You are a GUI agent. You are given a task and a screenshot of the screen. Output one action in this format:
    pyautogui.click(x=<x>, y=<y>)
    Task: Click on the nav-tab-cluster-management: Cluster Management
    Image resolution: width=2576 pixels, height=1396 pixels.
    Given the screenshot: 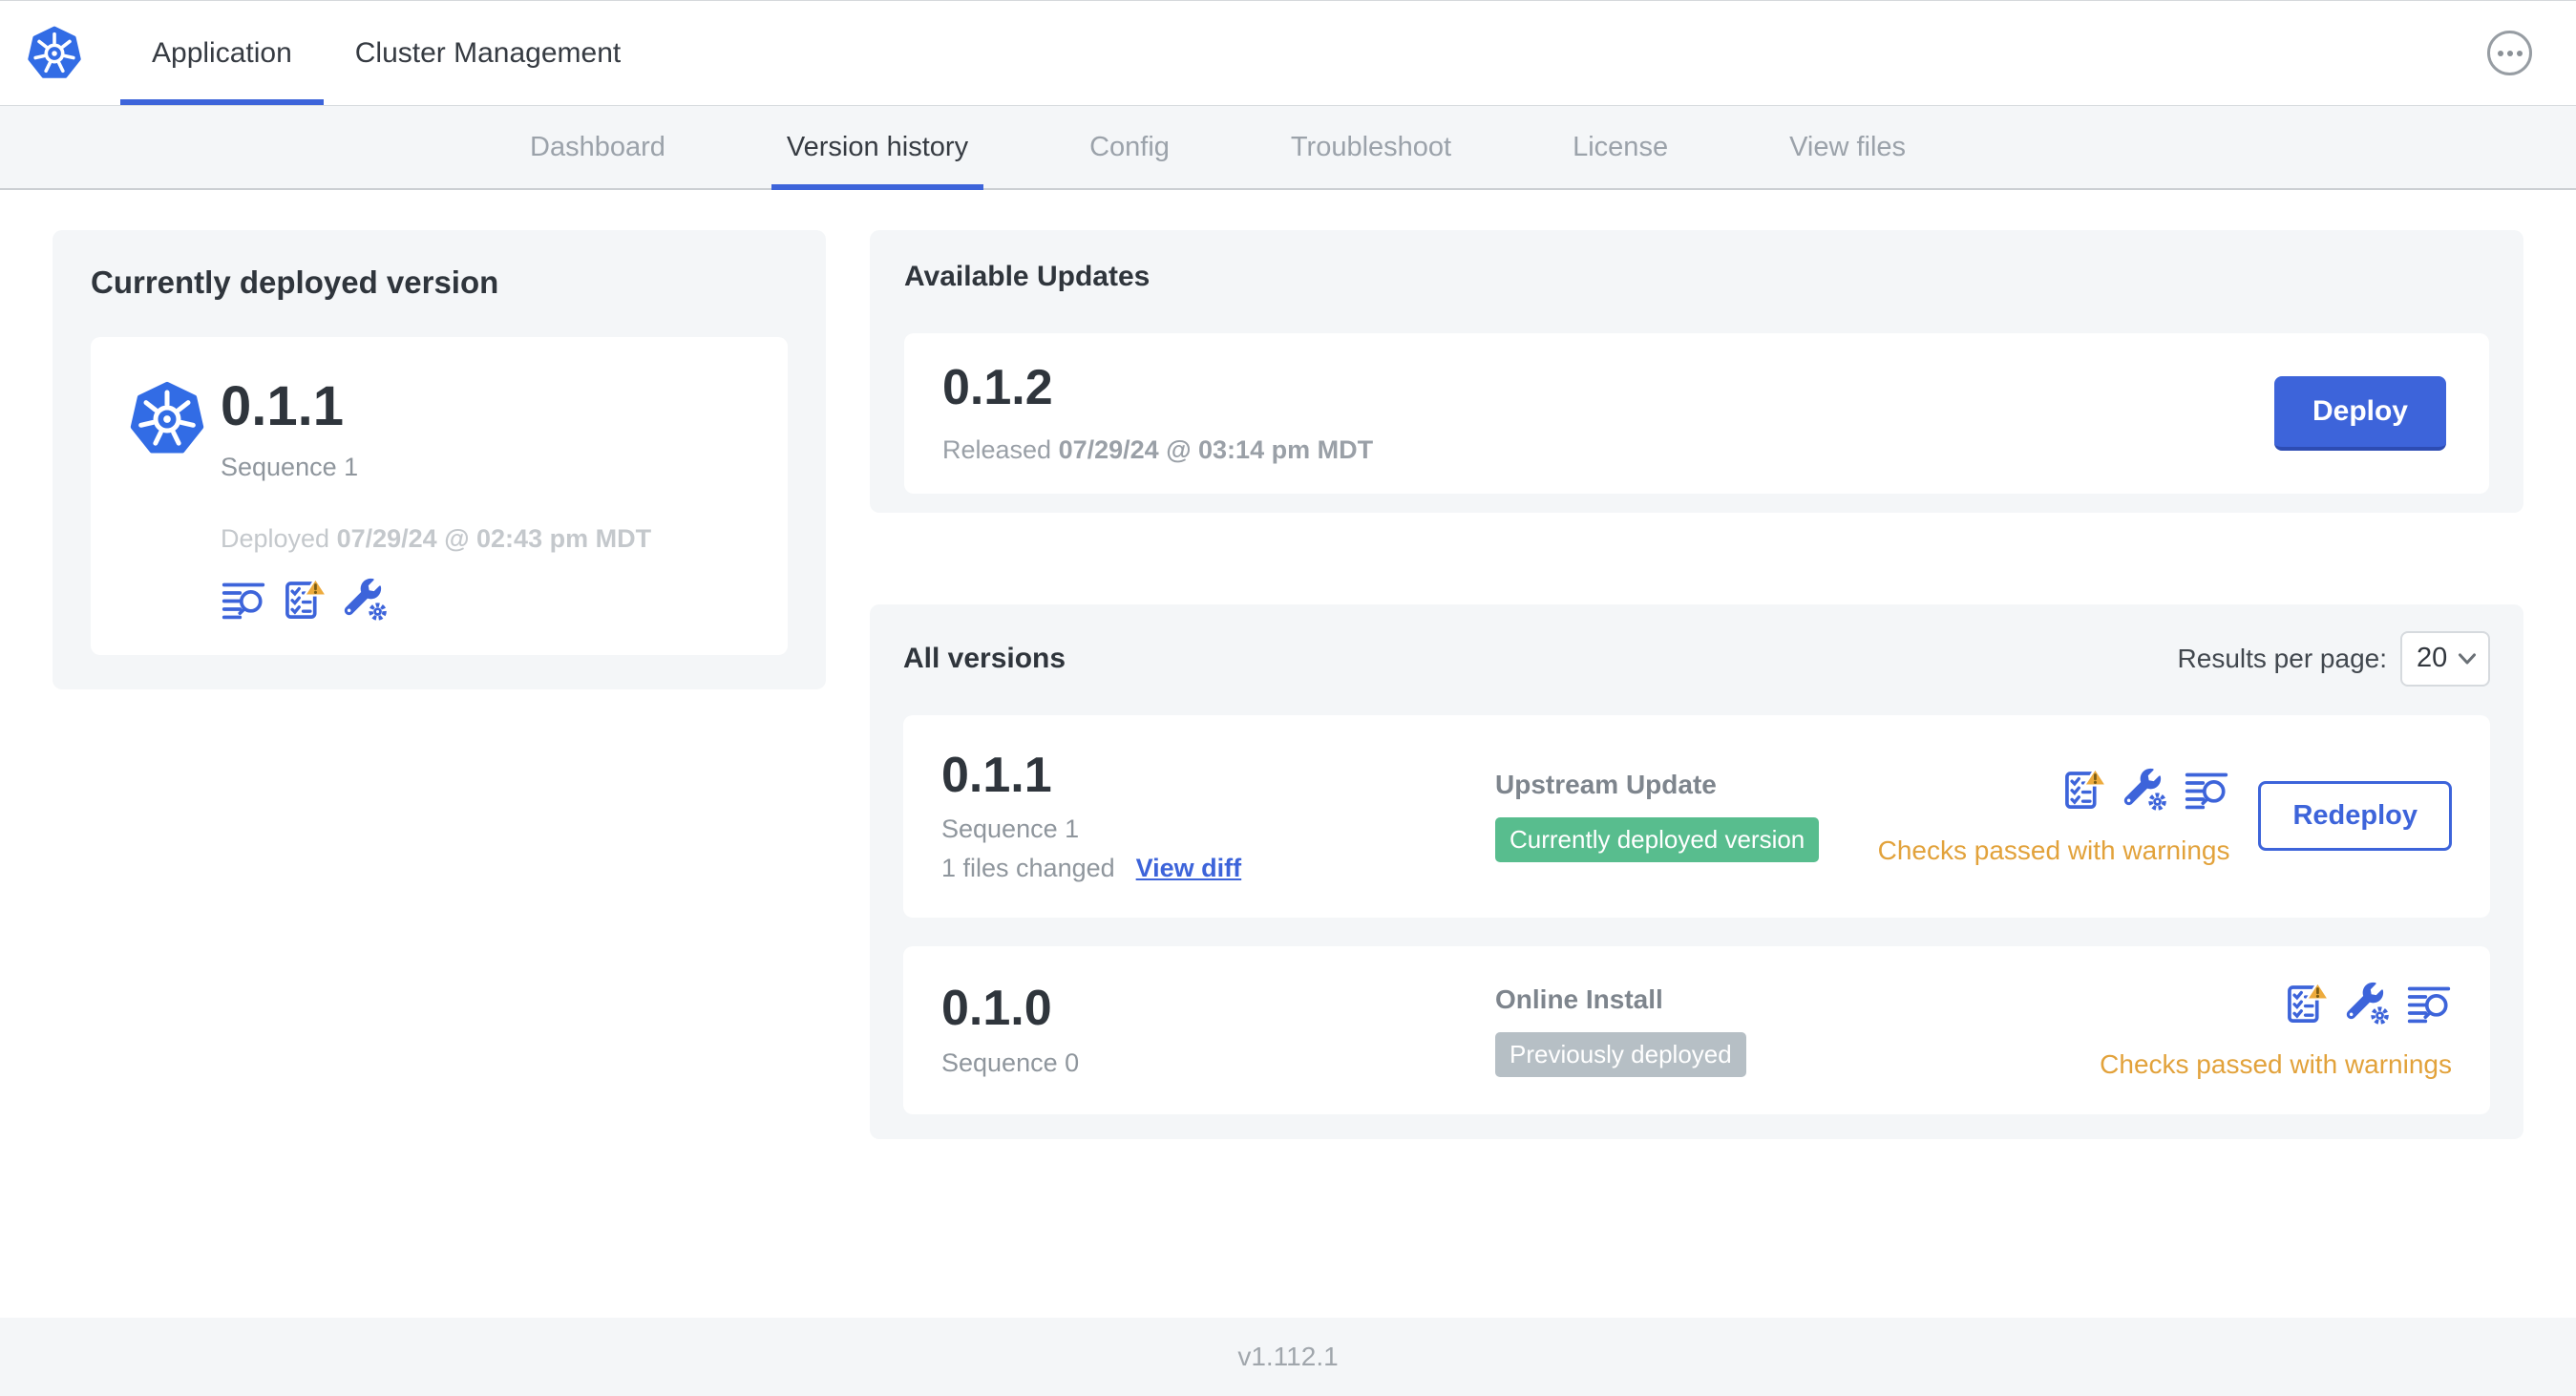 What is the action you would take?
    pyautogui.click(x=488, y=53)
    